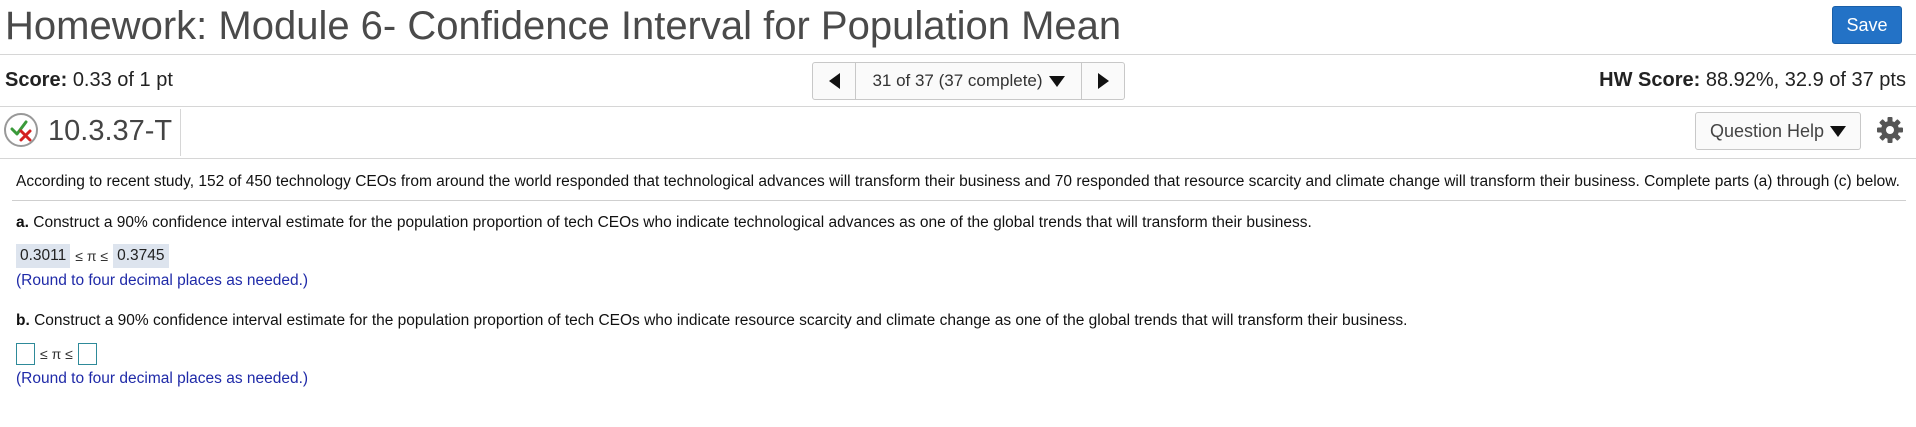 This screenshot has width=1916, height=427. I want to click on score-label: Score:, so click(36, 80).